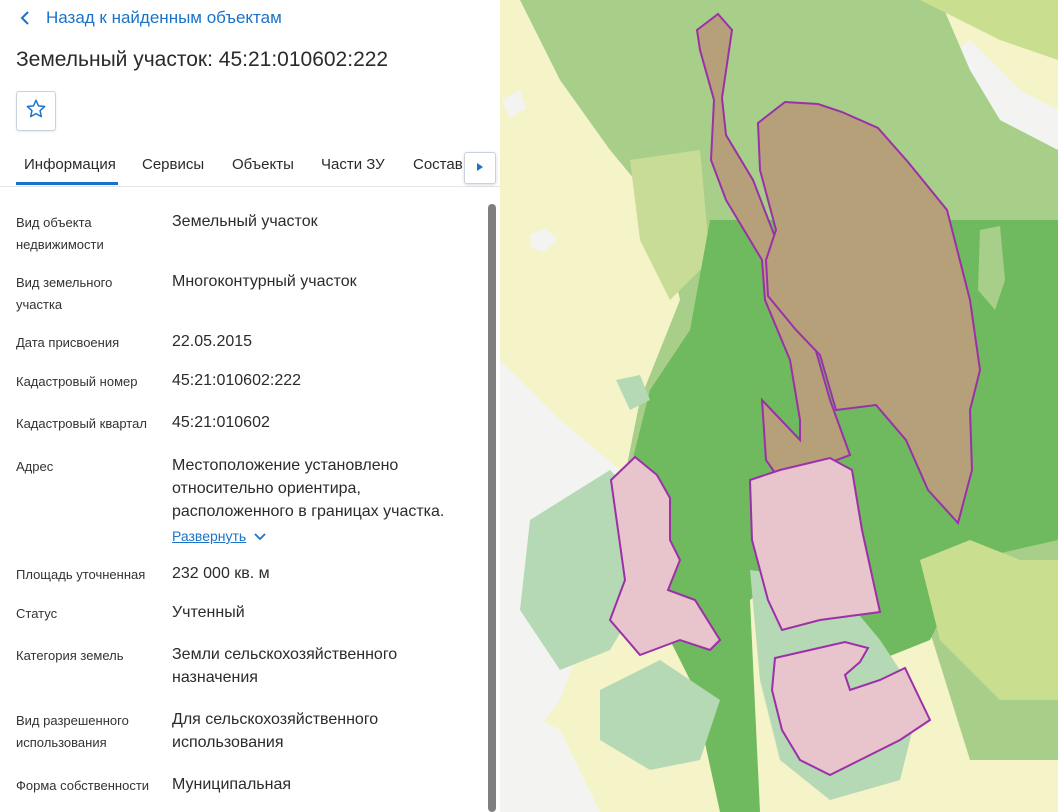  Describe the element at coordinates (202, 59) in the screenshot. I see `page-title: Земельный участок: 45:21:010602:222` at that location.